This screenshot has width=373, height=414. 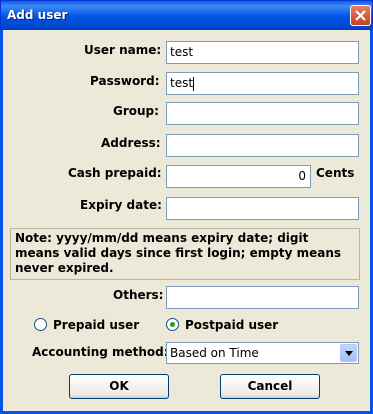 What do you see at coordinates (262, 83) in the screenshot?
I see `password-field: test` at bounding box center [262, 83].